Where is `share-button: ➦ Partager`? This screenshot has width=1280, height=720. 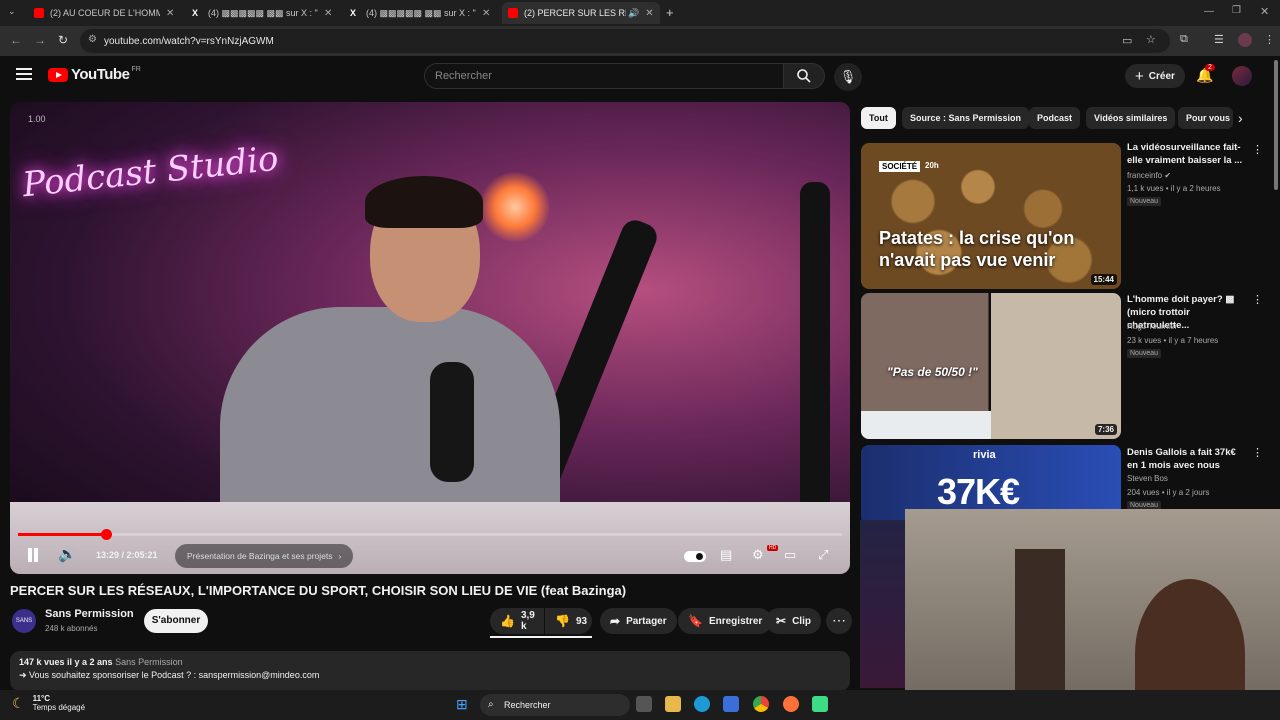
share-button: ➦ Partager is located at coordinates (638, 621).